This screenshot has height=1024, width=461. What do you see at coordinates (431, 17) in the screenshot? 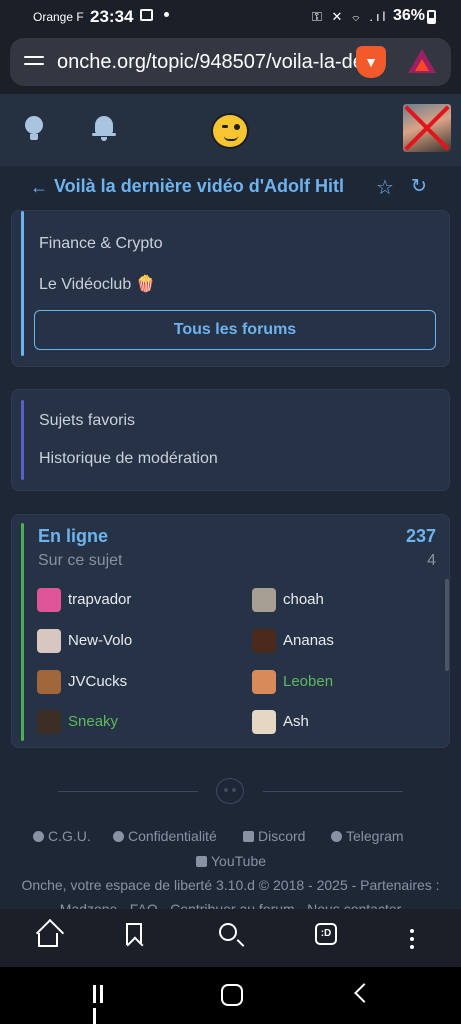
I see `battery-icon` at bounding box center [431, 17].